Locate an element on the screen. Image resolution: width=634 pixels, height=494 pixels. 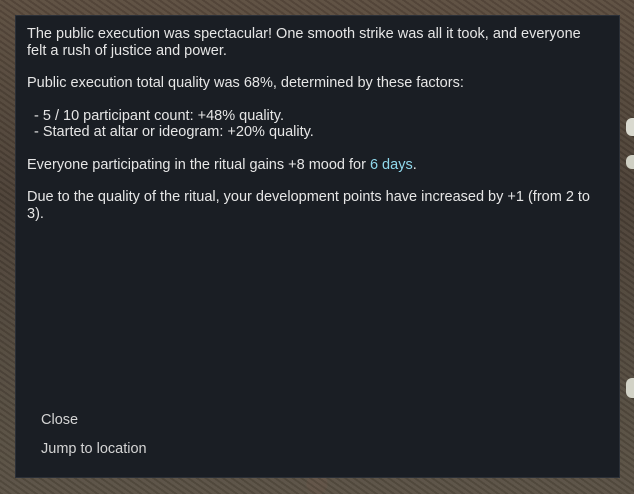
dialog-buttons: Close Jump to location is located at coordinates (94, 441).